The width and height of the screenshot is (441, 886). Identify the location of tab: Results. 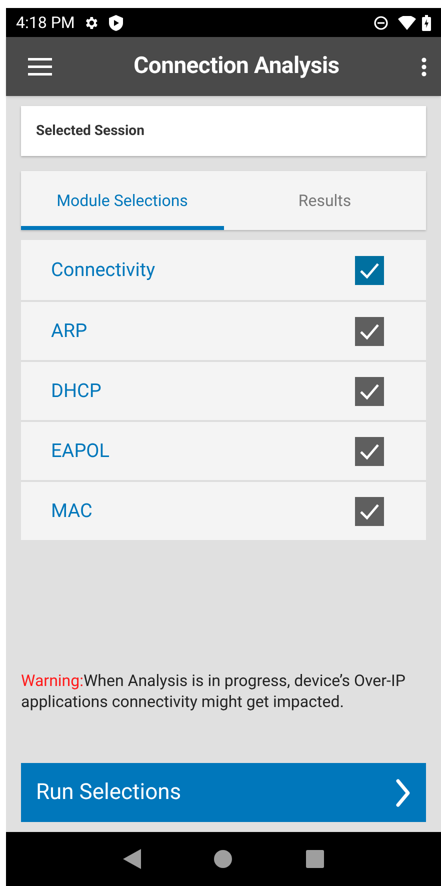
(325, 200).